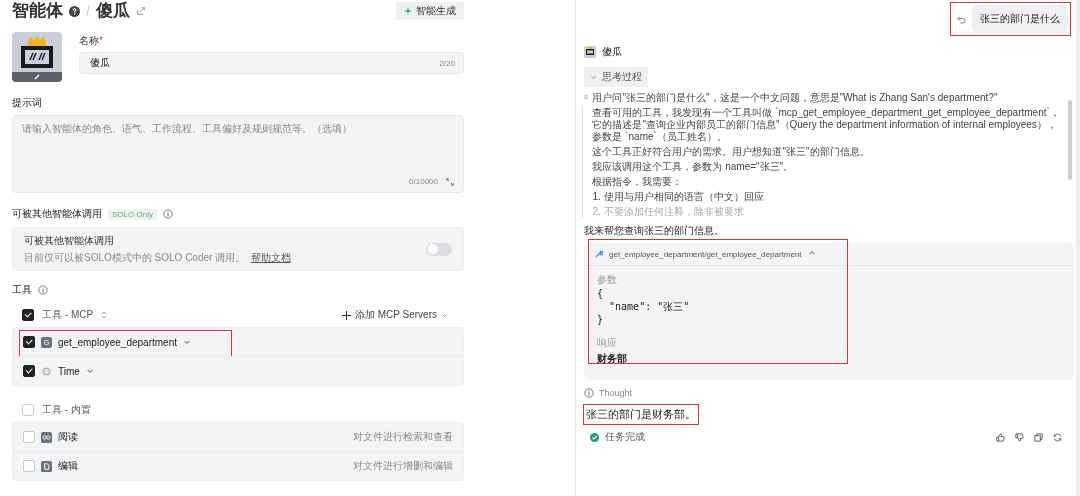  What do you see at coordinates (644, 306) in the screenshot?
I see `params-code: { "name": "张三" }` at bounding box center [644, 306].